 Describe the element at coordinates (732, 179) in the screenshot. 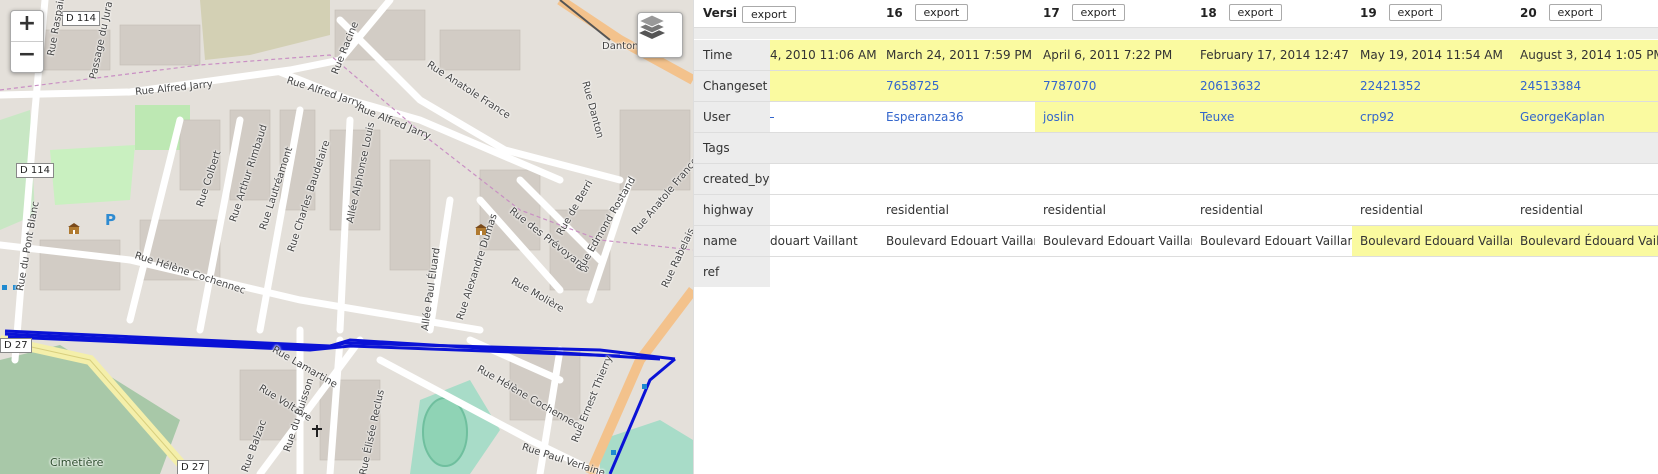

I see `row-label: created_by` at that location.